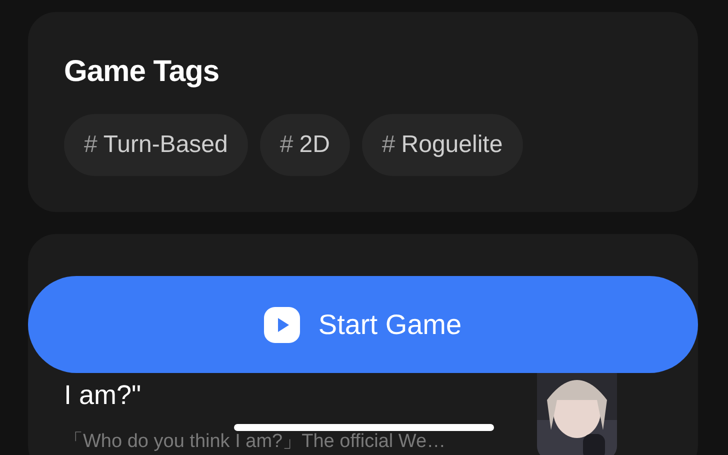 The width and height of the screenshot is (728, 455). Describe the element at coordinates (103, 395) in the screenshot. I see `episode-title: I am?"` at that location.